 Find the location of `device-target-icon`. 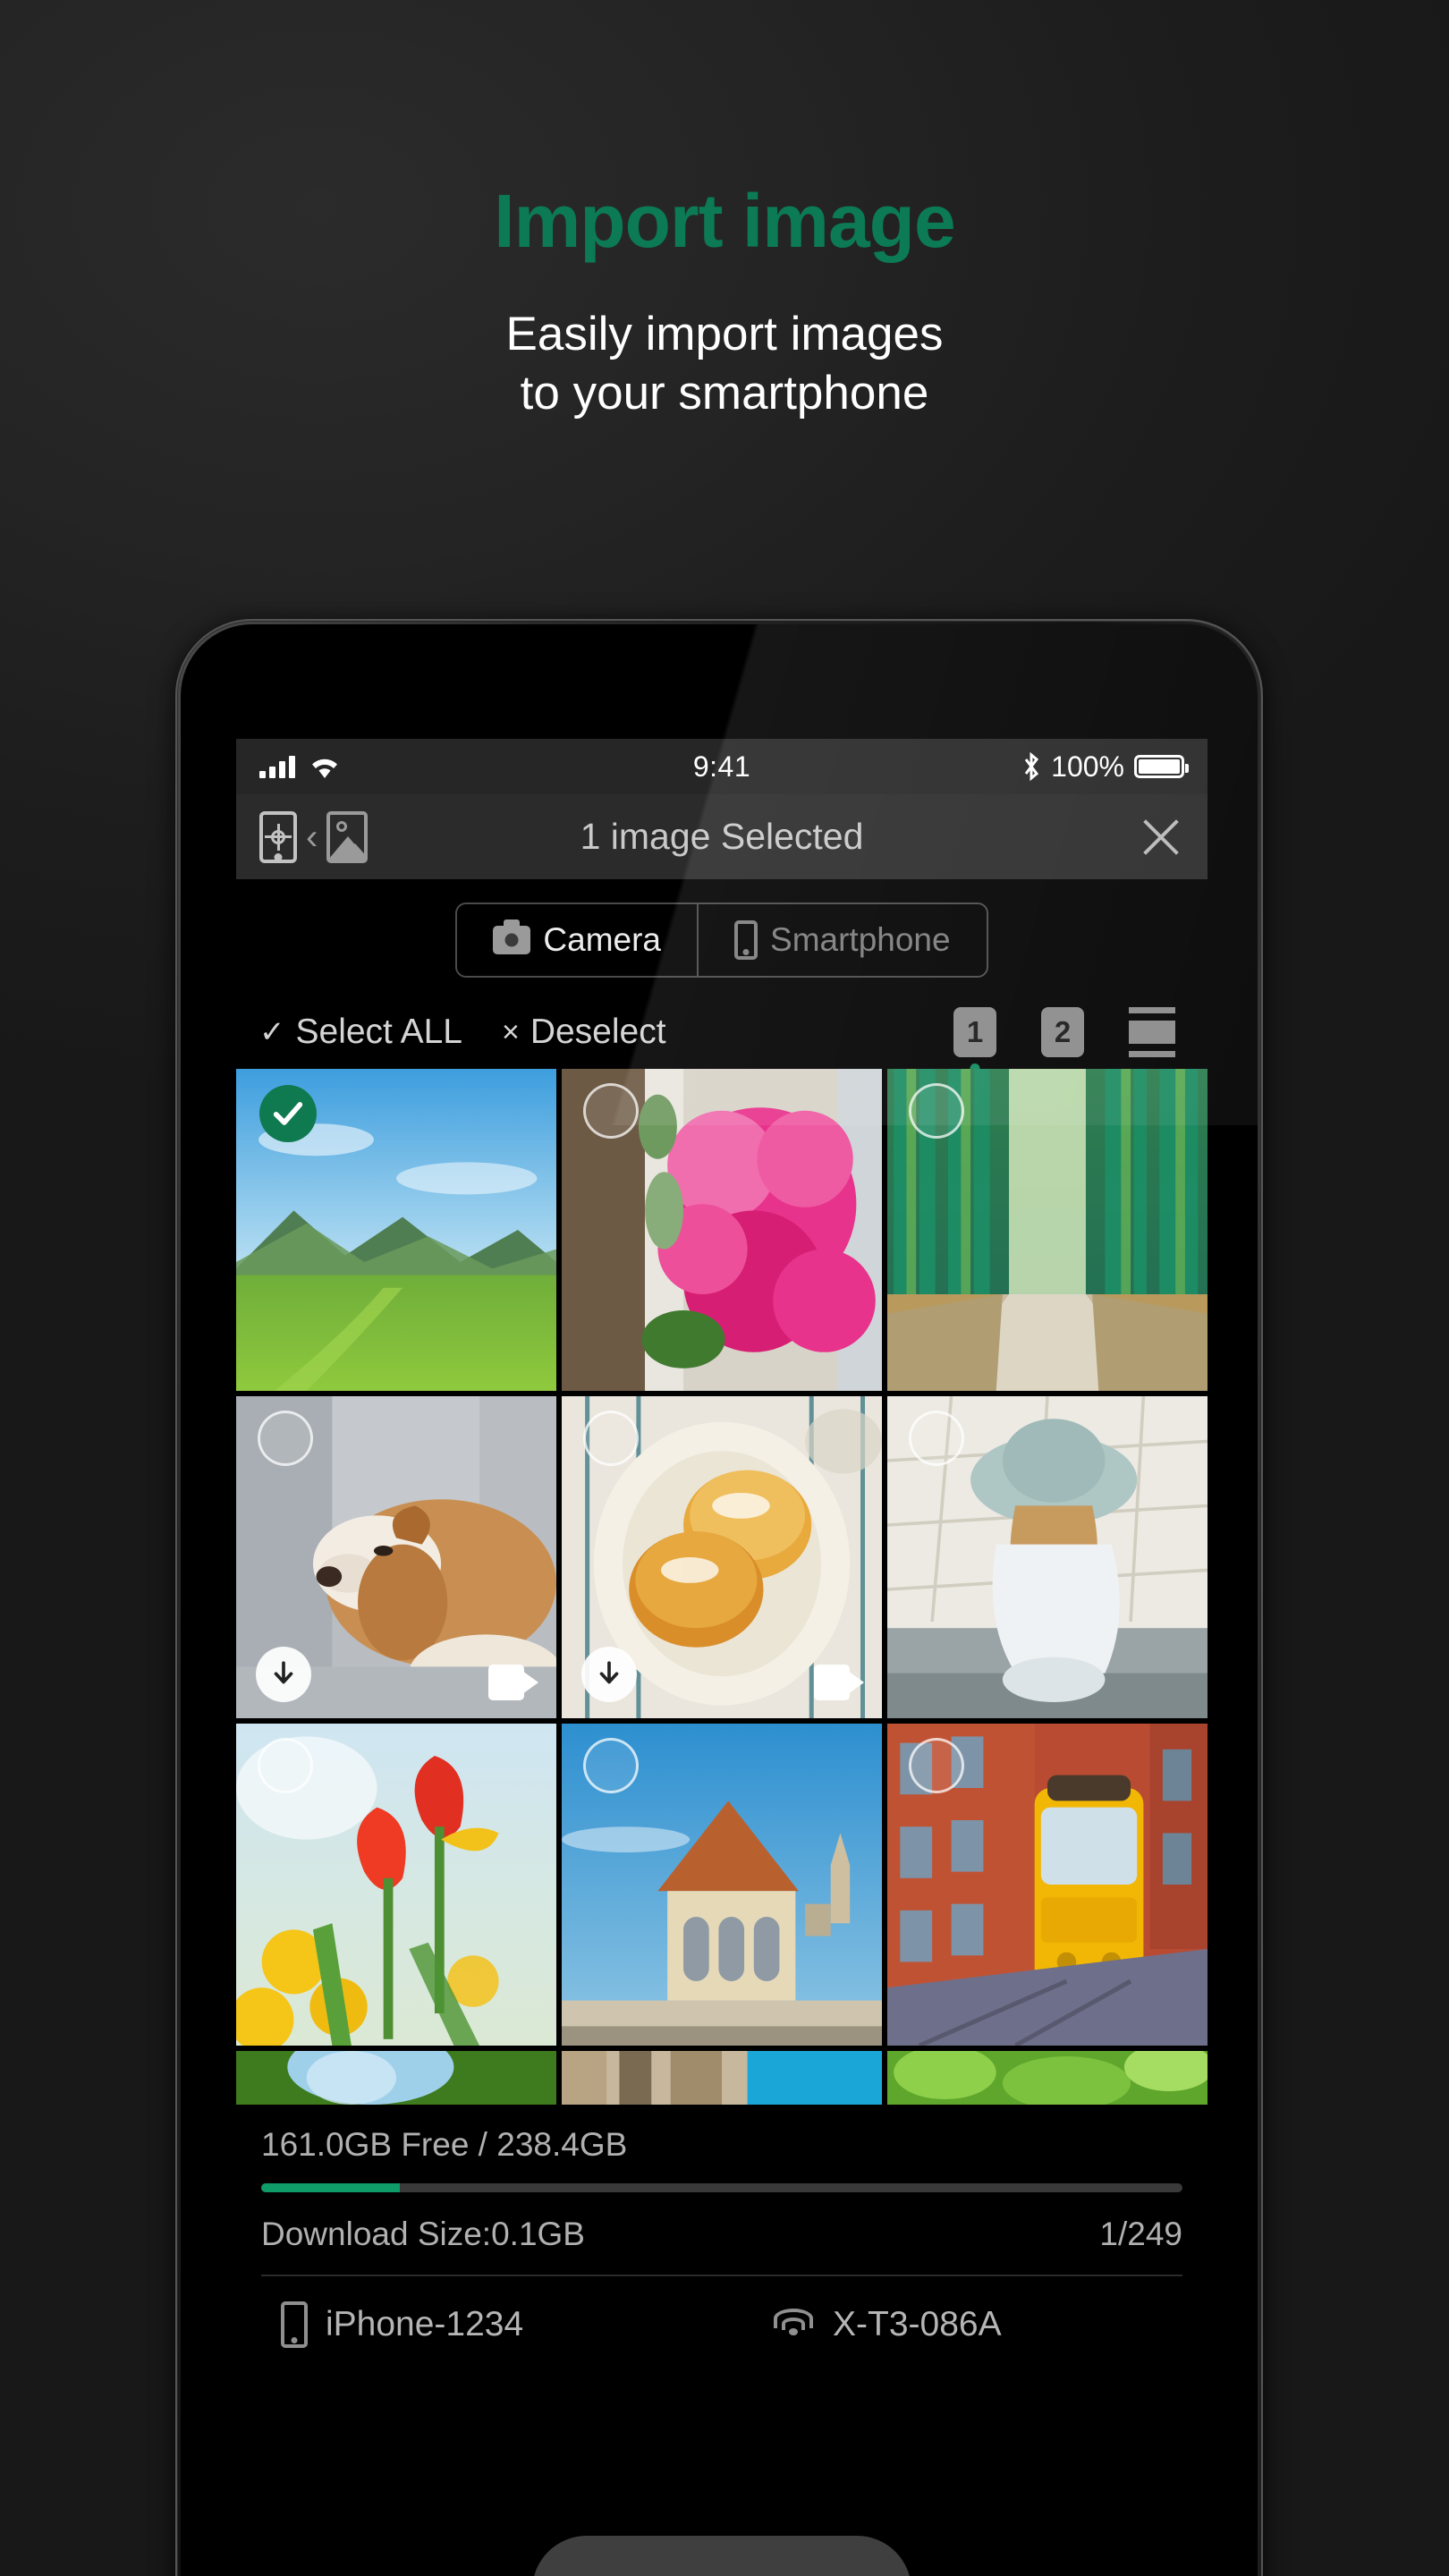

device-target-icon is located at coordinates (278, 836).